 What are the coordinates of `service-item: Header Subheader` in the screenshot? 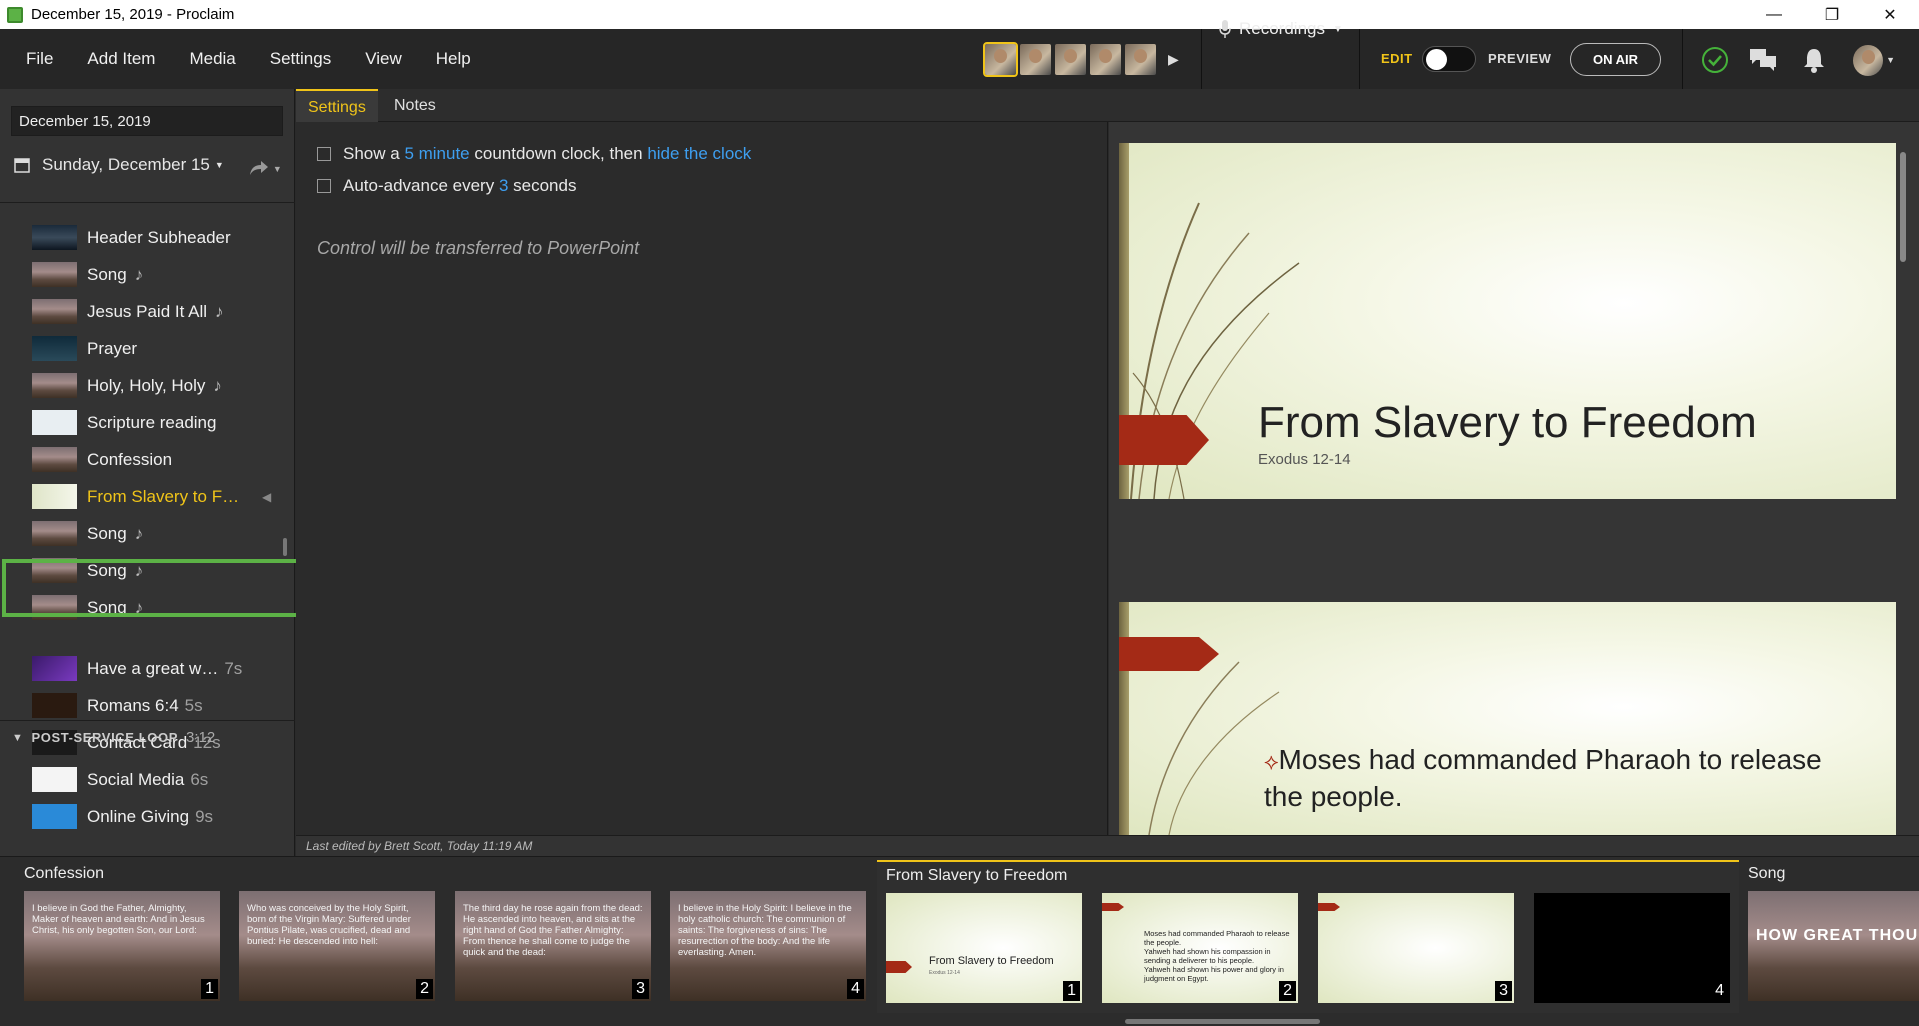 It's located at (145, 237).